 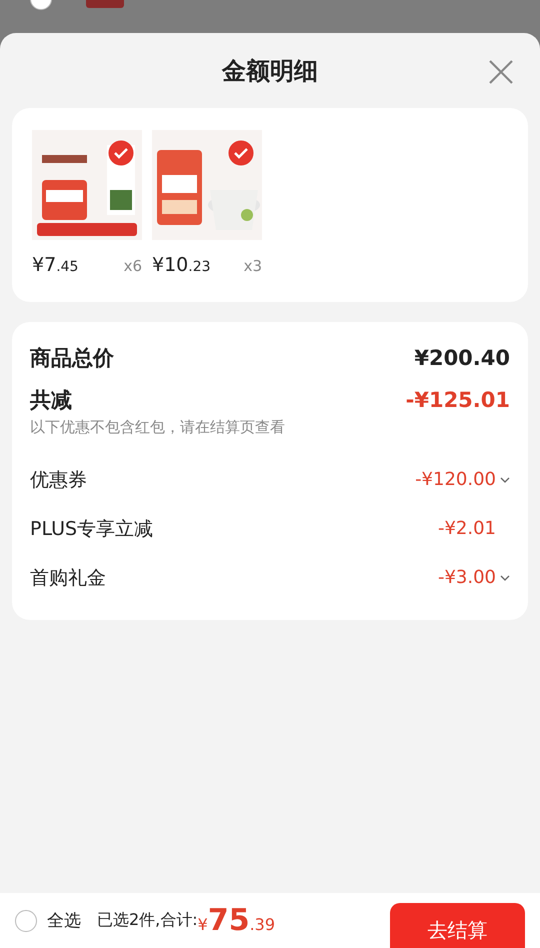 I want to click on discount-item-value: -¥120.00, so click(x=455, y=479).